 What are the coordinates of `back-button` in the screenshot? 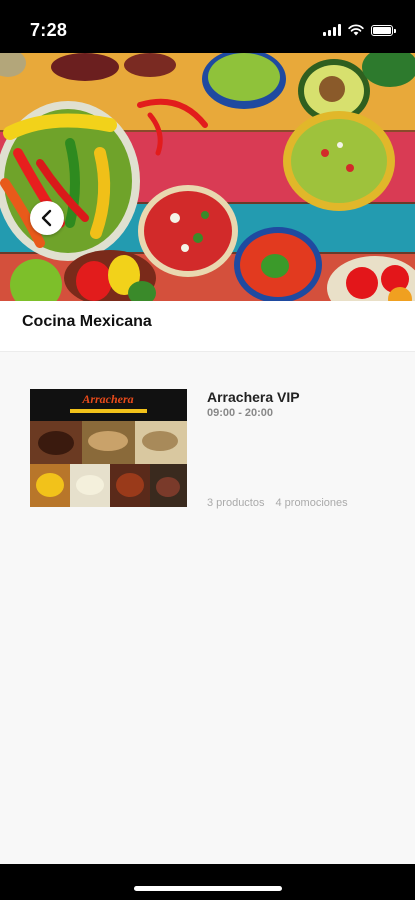 It's located at (47, 218).